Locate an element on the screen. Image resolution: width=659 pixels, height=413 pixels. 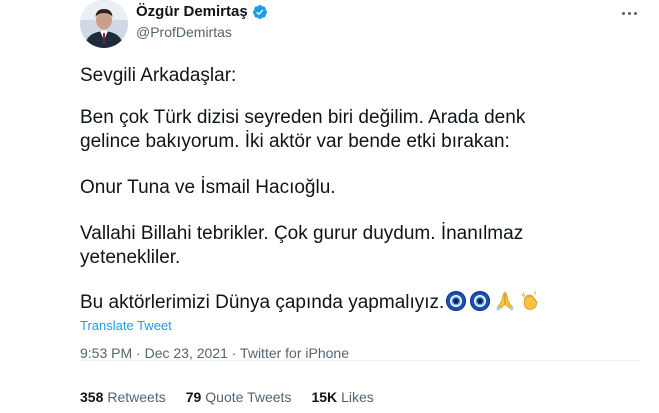
verified-badge-icon is located at coordinates (260, 12).